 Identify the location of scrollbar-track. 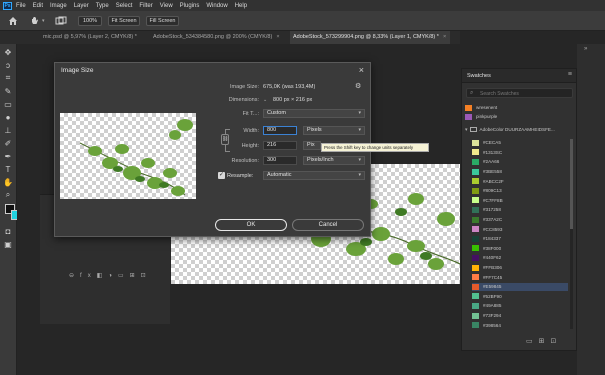
(571, 234).